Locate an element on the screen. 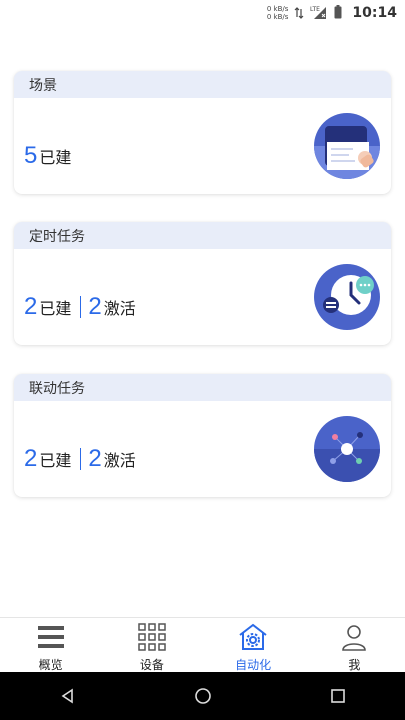 Image resolution: width=405 pixels, height=720 pixels. network-speed-up: 0 kB/s is located at coordinates (277, 9).